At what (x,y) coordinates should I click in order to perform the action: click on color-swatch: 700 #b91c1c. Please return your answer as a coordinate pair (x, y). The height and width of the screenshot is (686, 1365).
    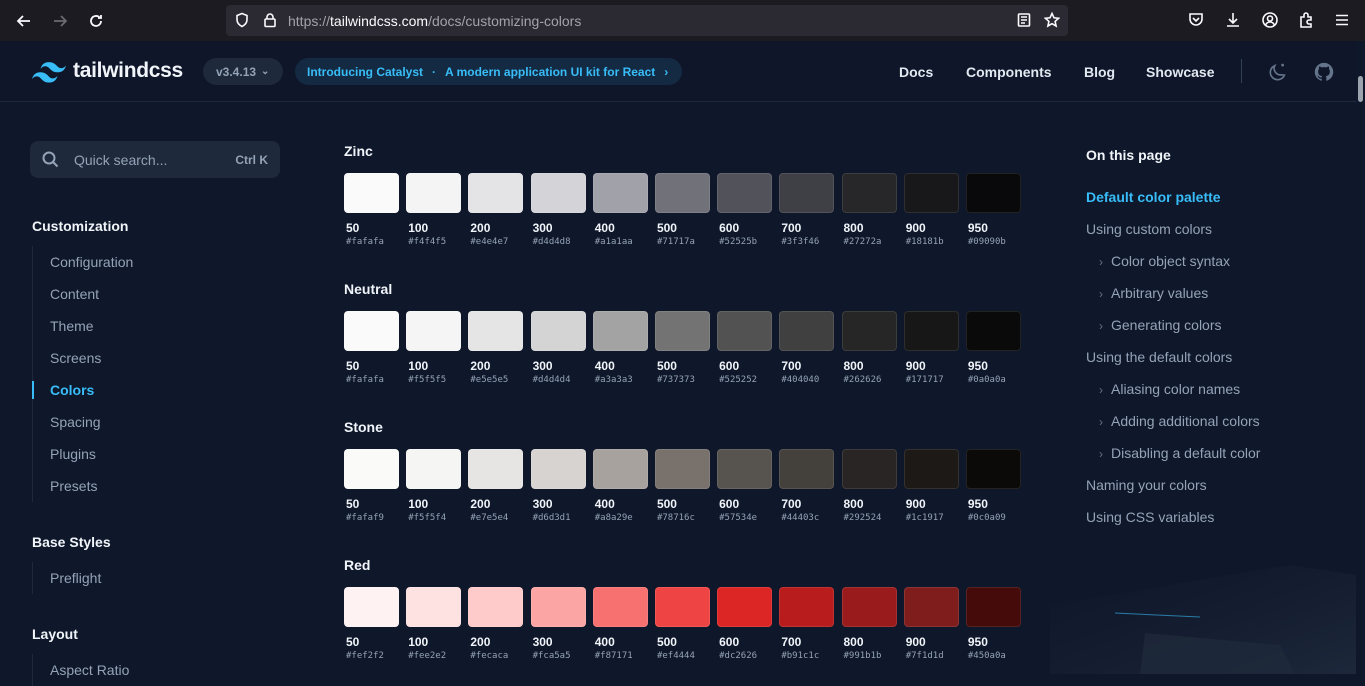
    Looking at the image, I should click on (807, 624).